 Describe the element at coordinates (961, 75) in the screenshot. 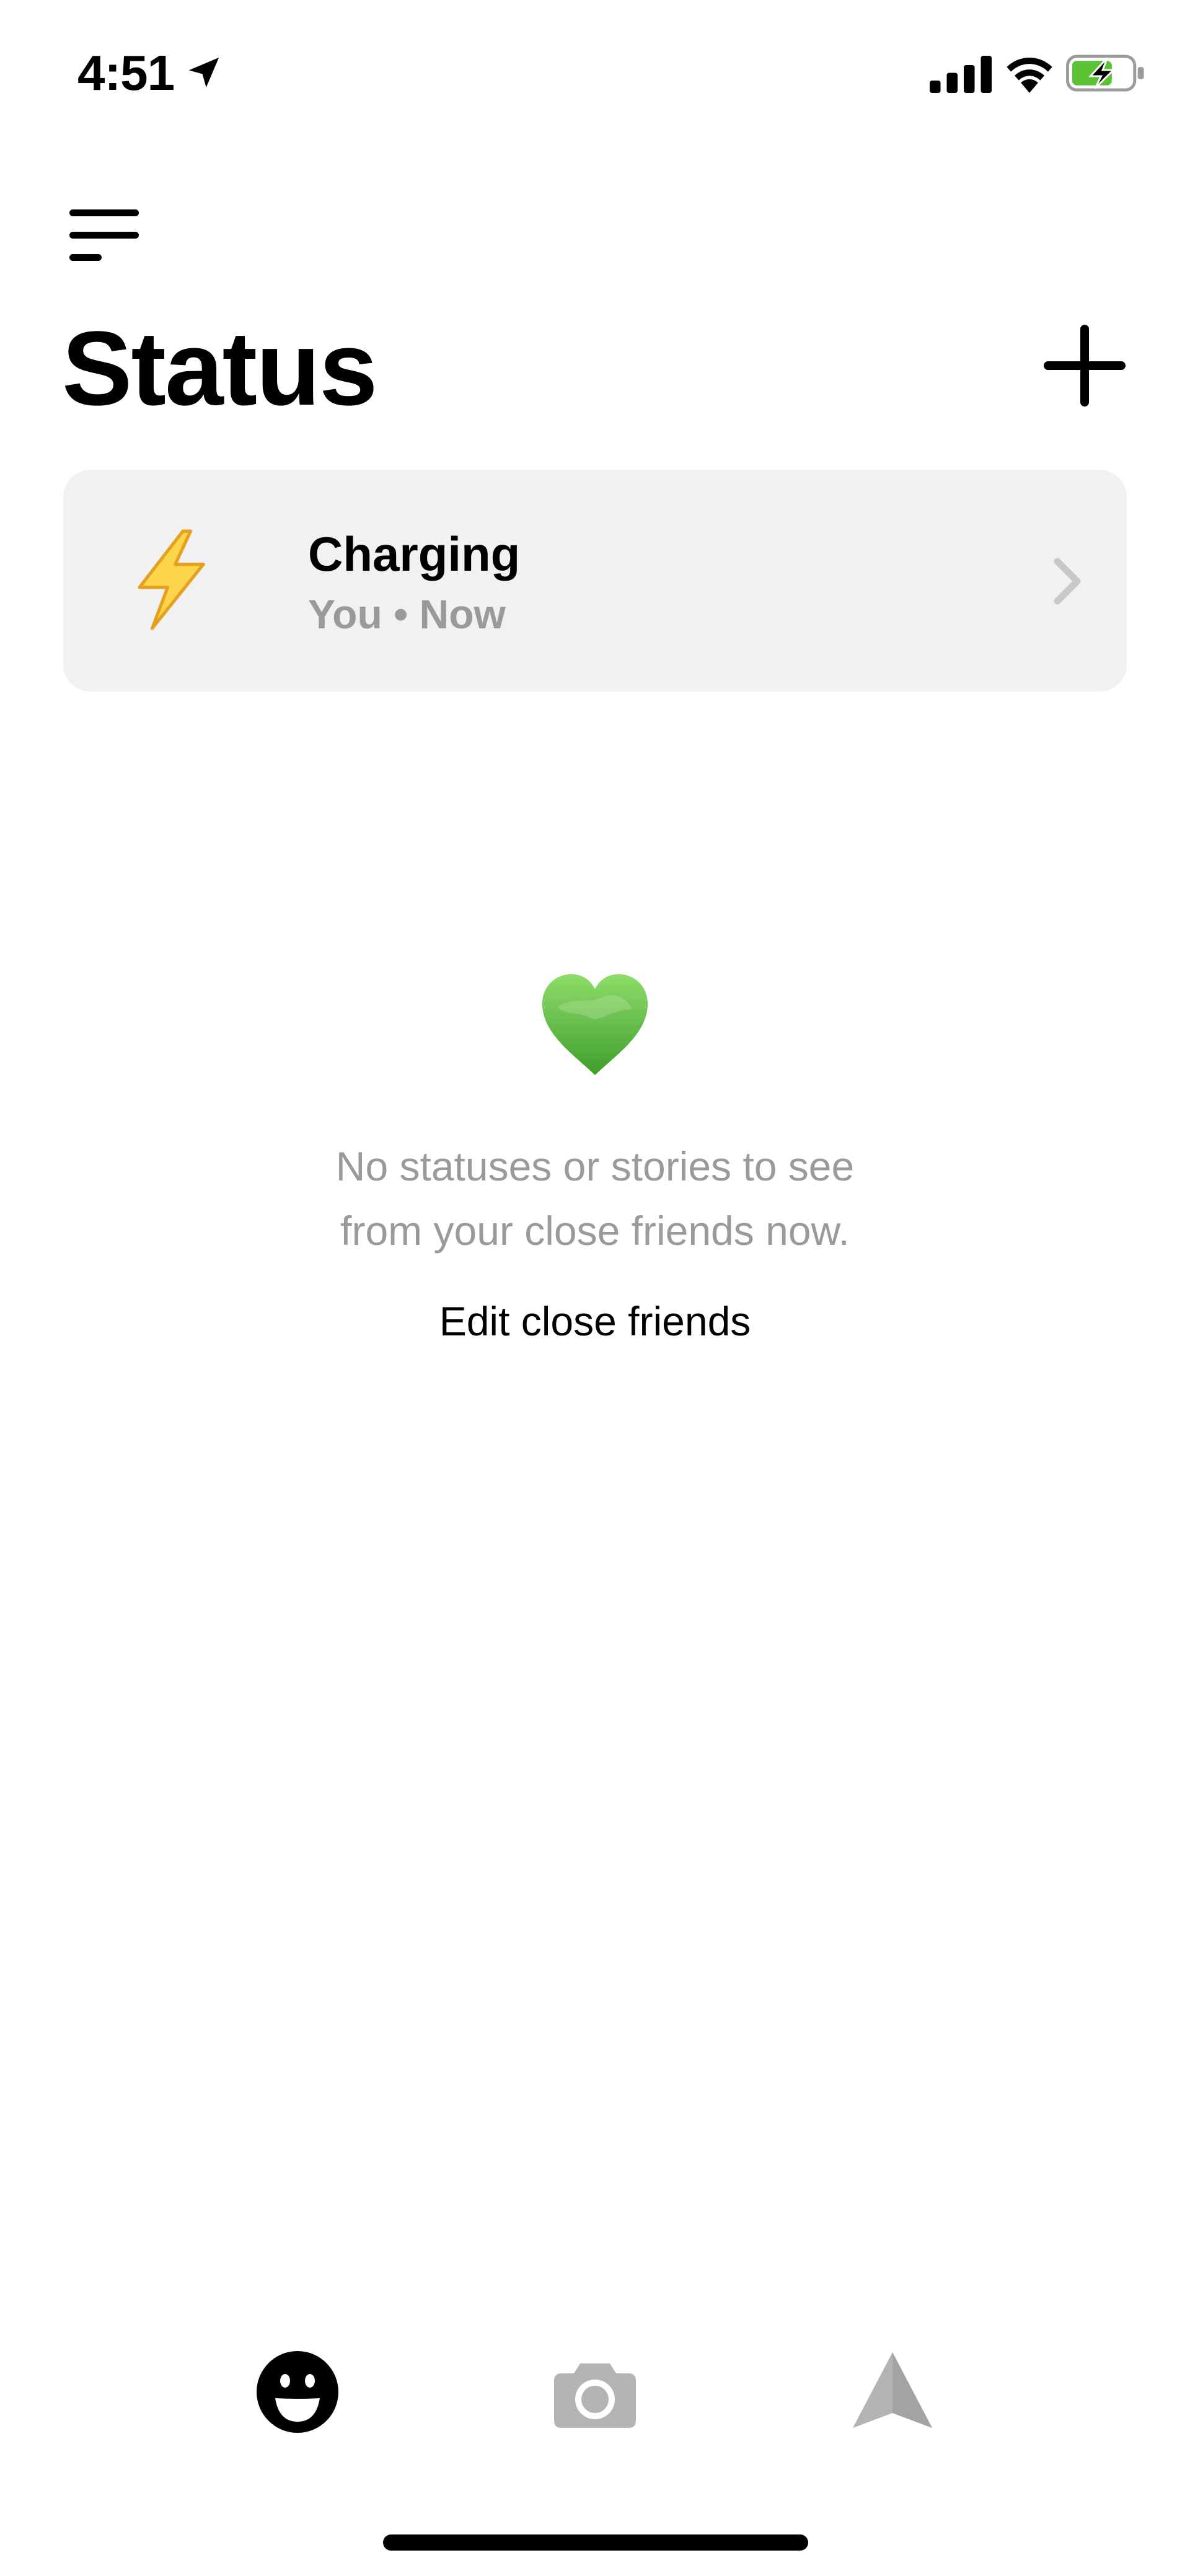

I see `cellular-signal-icon` at that location.